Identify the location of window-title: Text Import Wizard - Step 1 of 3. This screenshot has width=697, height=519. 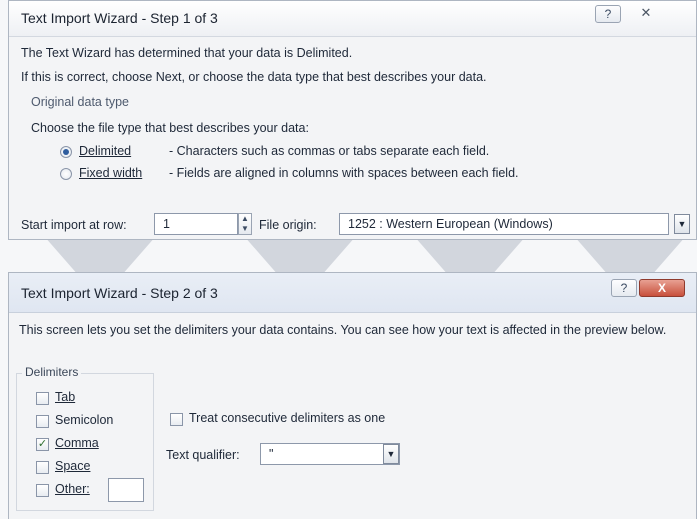
(119, 18).